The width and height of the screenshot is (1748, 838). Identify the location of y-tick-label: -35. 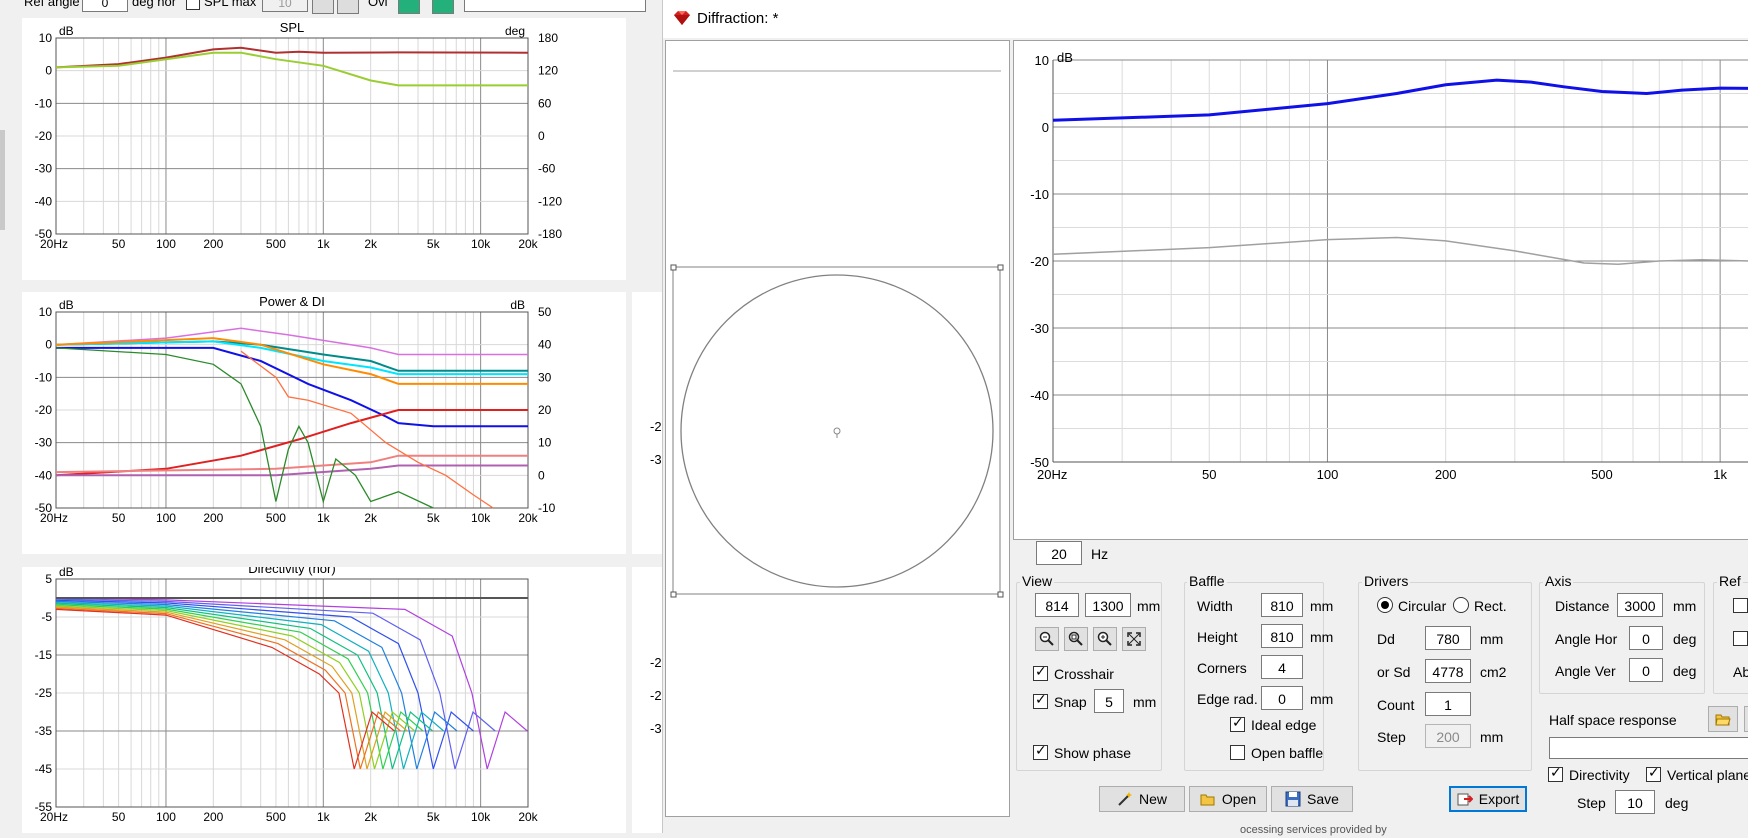
(44, 731).